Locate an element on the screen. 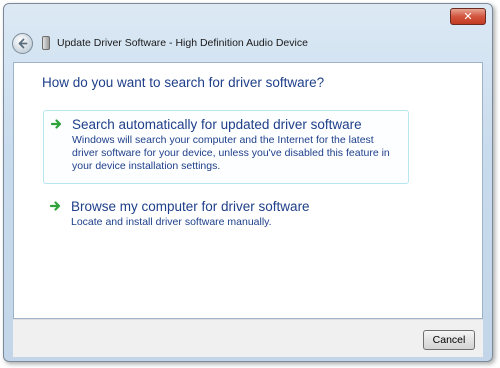  back-arrow-icon is located at coordinates (23, 43).